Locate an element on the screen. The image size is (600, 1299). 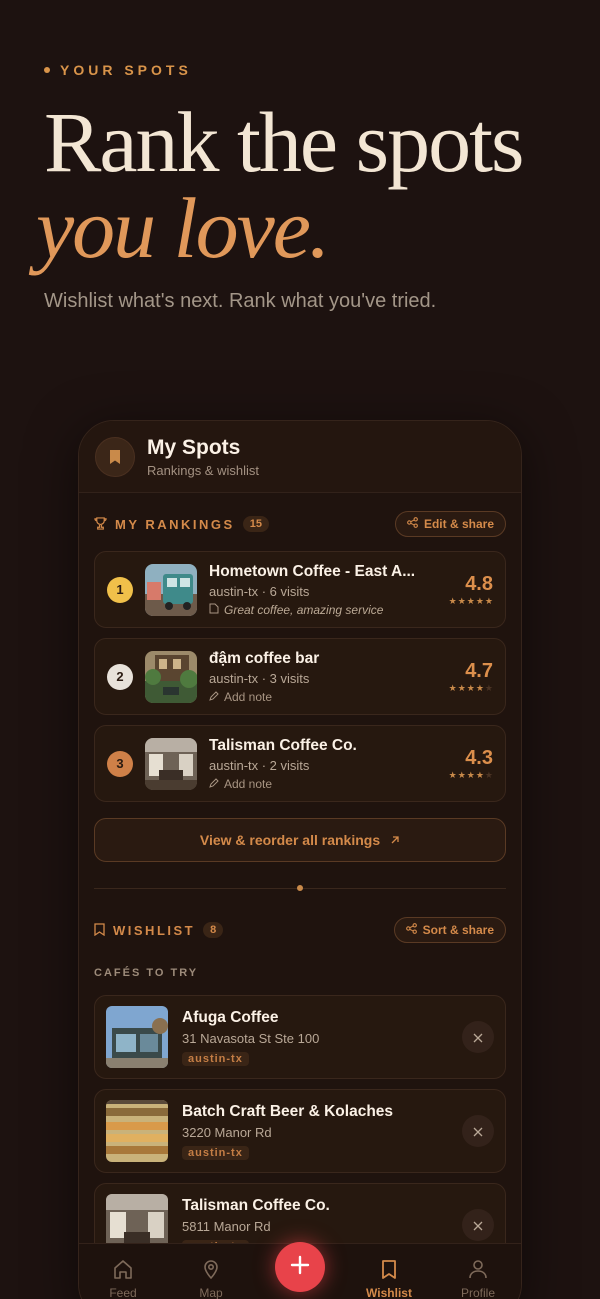
tab-feed: Feed is located at coordinates (123, 1278).